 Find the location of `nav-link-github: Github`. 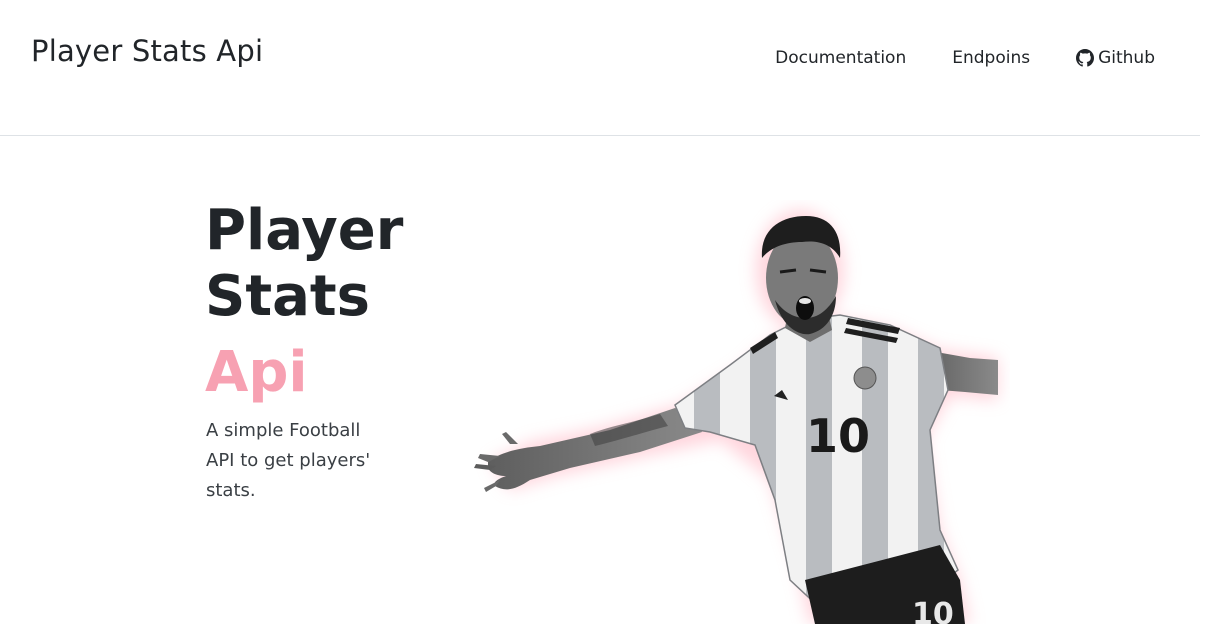

nav-link-github: Github is located at coordinates (1115, 58).